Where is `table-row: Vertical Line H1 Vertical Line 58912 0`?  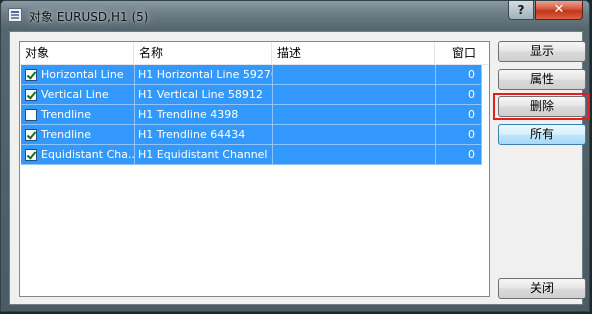 table-row: Vertical Line H1 Vertical Line 58912 0 is located at coordinates (251, 95).